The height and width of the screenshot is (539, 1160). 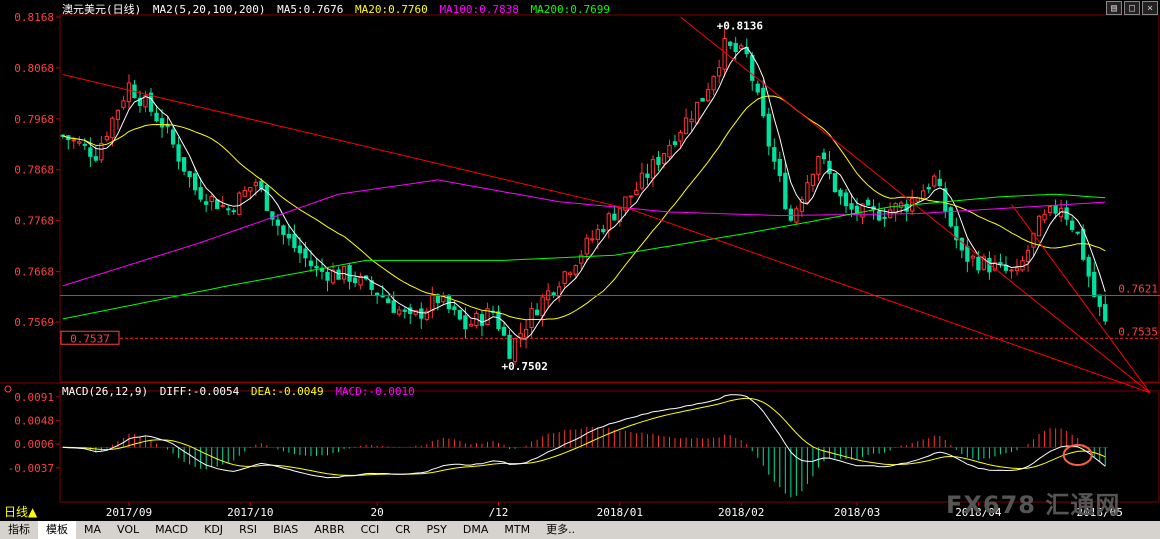 What do you see at coordinates (92, 530) in the screenshot?
I see `indicator-ma: MA` at bounding box center [92, 530].